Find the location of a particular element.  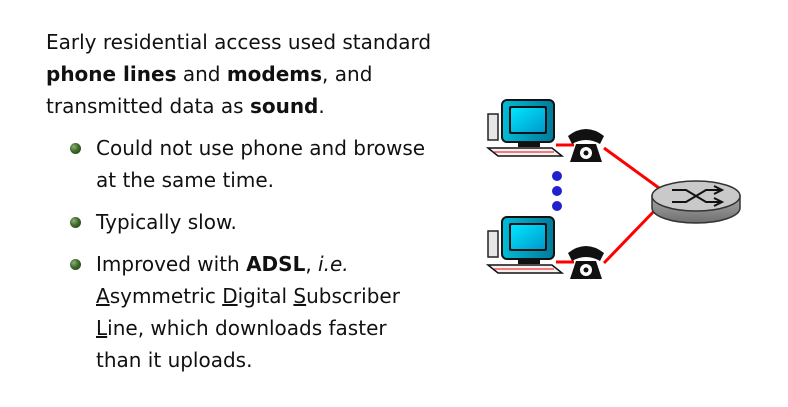

dots-icon is located at coordinates (557, 191).